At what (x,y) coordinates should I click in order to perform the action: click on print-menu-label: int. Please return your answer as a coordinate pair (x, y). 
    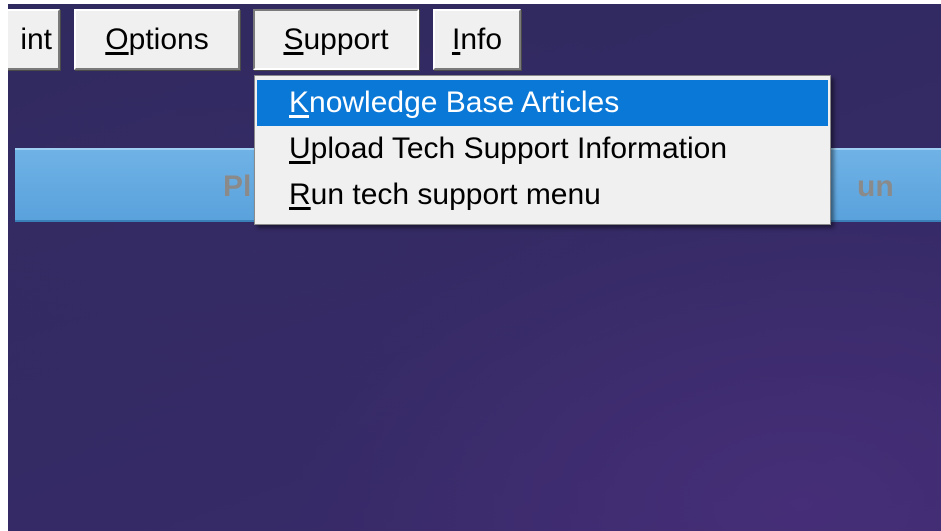
    Looking at the image, I should click on (36, 39).